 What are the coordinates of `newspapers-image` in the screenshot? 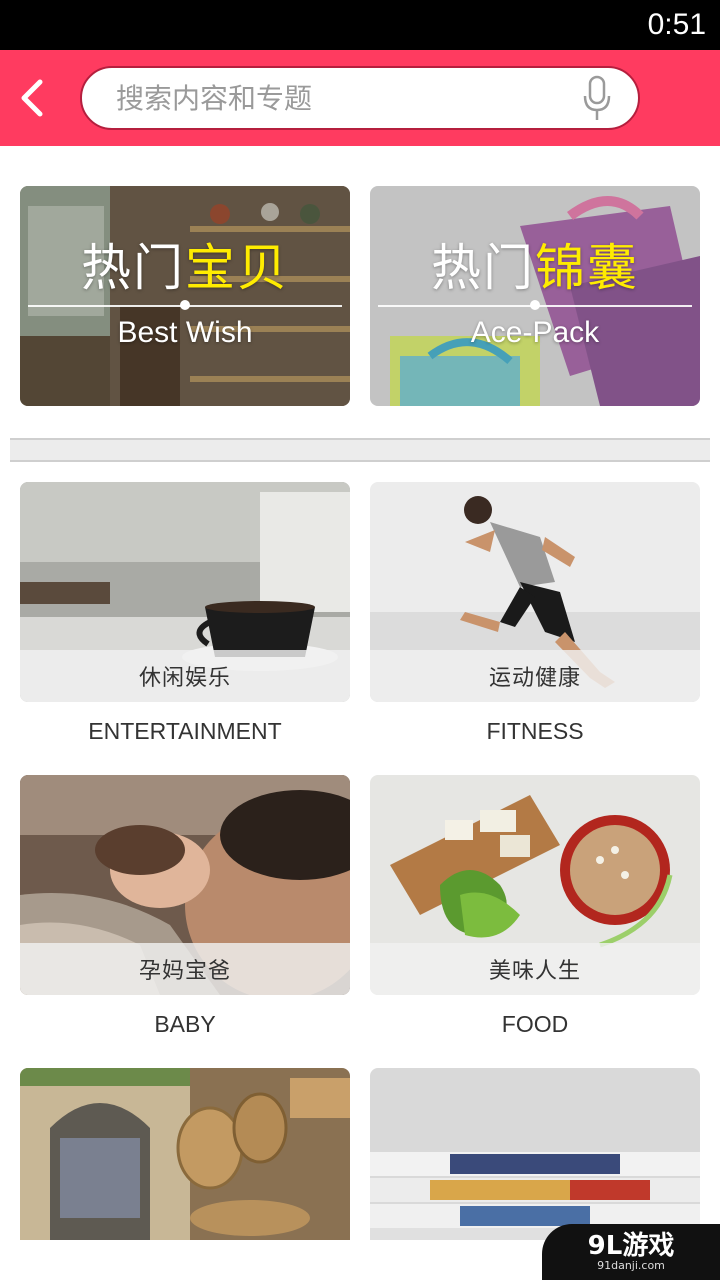 It's located at (535, 1154).